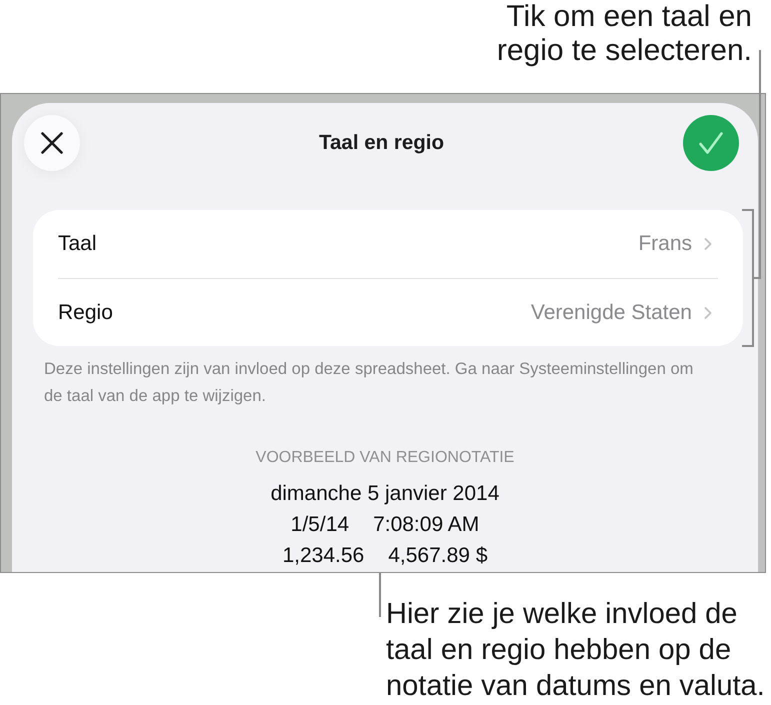 The height and width of the screenshot is (705, 771). What do you see at coordinates (426, 525) in the screenshot?
I see `preview-time: 7:08:09 AM` at bounding box center [426, 525].